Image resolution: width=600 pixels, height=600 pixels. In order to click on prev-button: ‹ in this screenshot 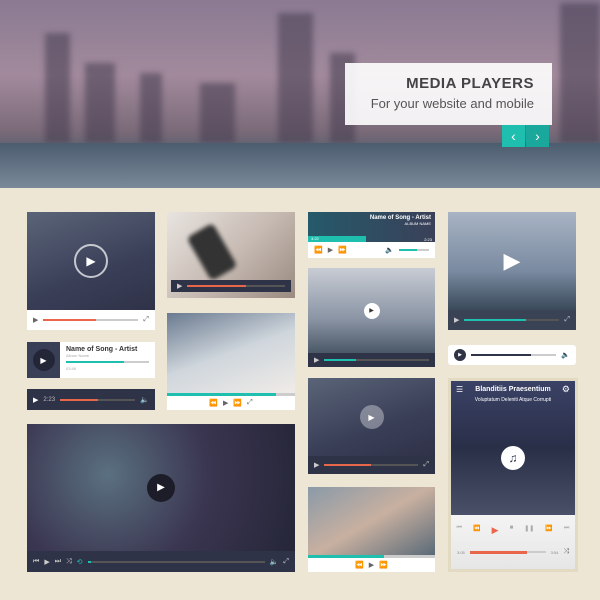, I will do `click(513, 136)`.